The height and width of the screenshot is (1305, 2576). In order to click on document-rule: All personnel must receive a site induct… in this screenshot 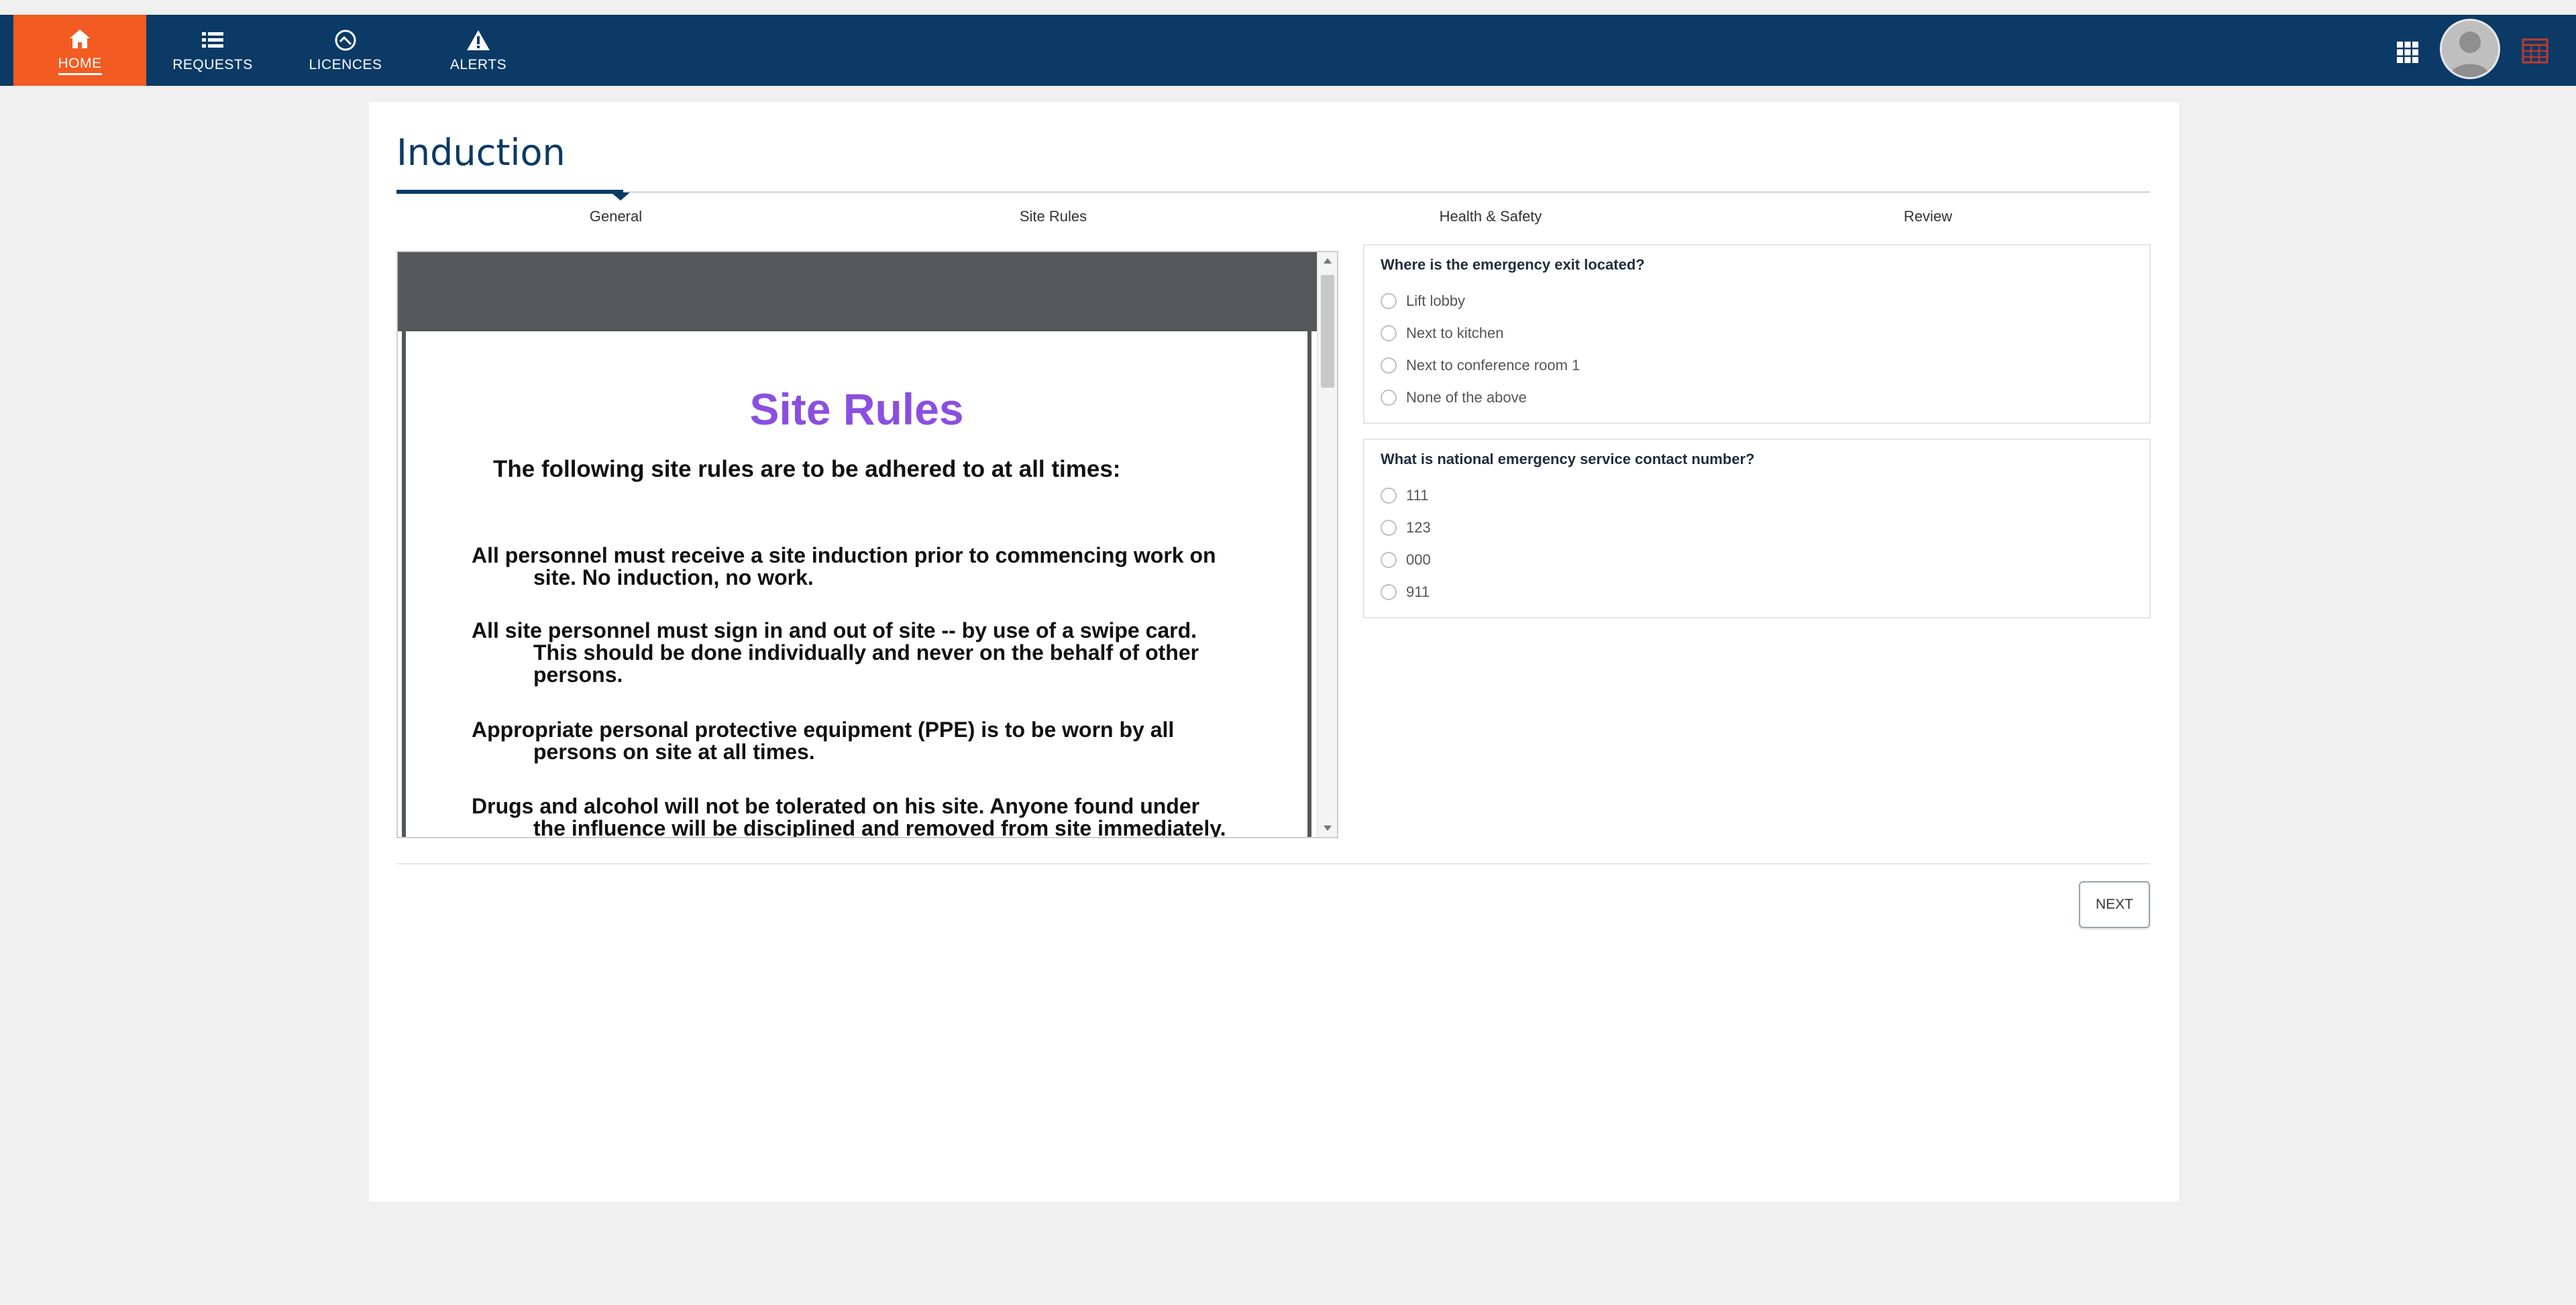, I will do `click(871, 567)`.